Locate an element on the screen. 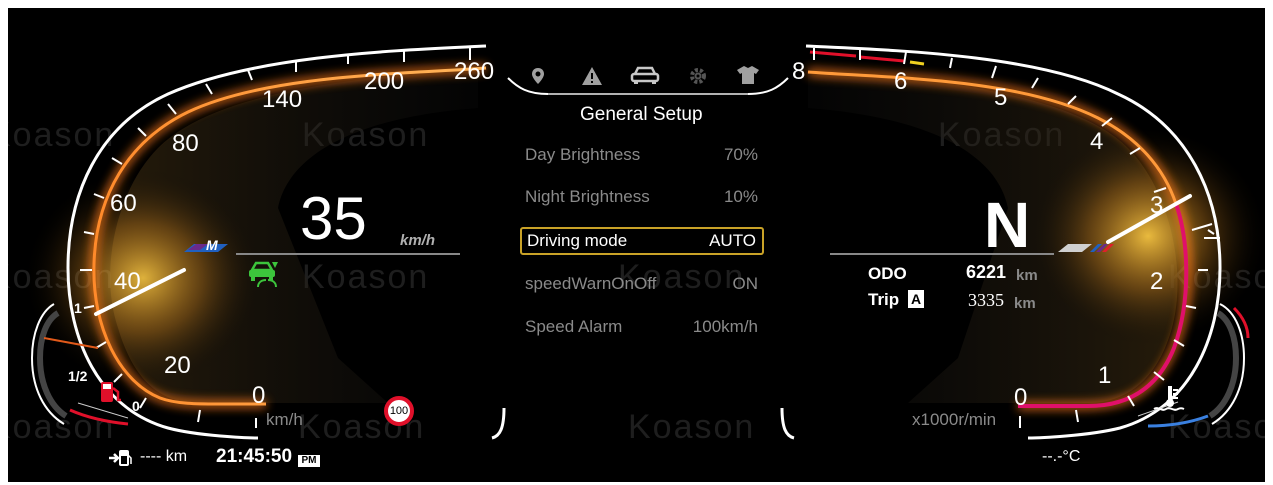  menu-item-label: Night Brightness is located at coordinates (587, 196).